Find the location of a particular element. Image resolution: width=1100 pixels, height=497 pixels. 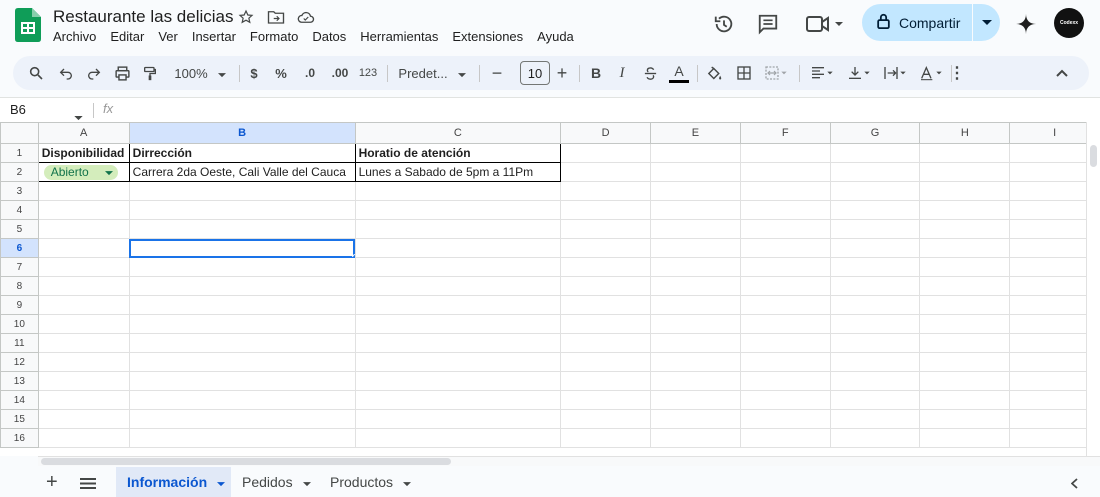

share-button: Compartir is located at coordinates (931, 22).